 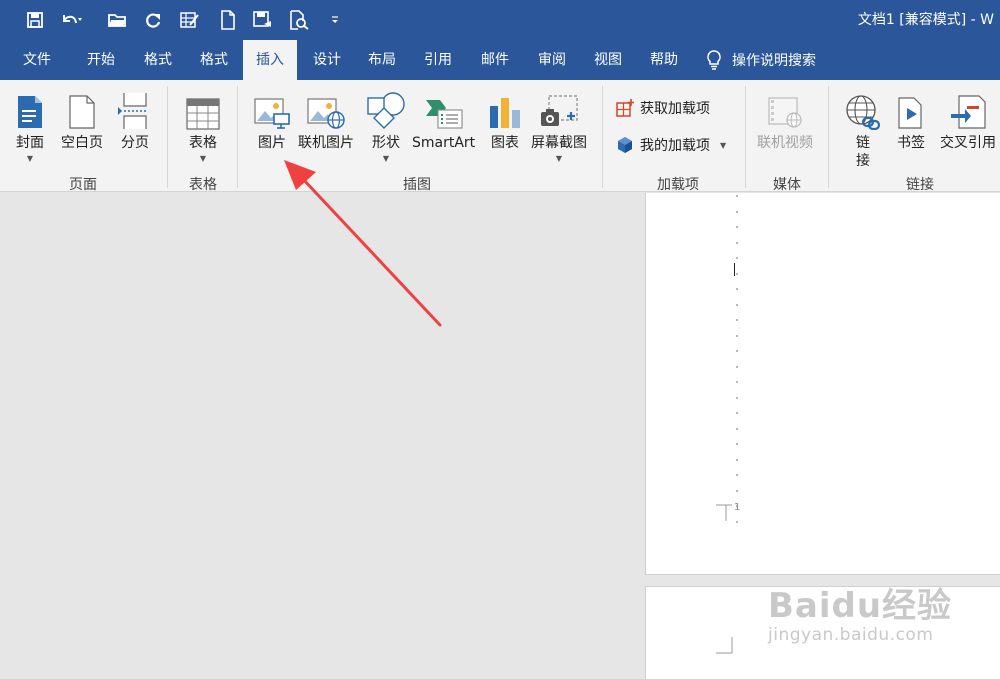 I want to click on hyperlink-icon, so click(x=863, y=112).